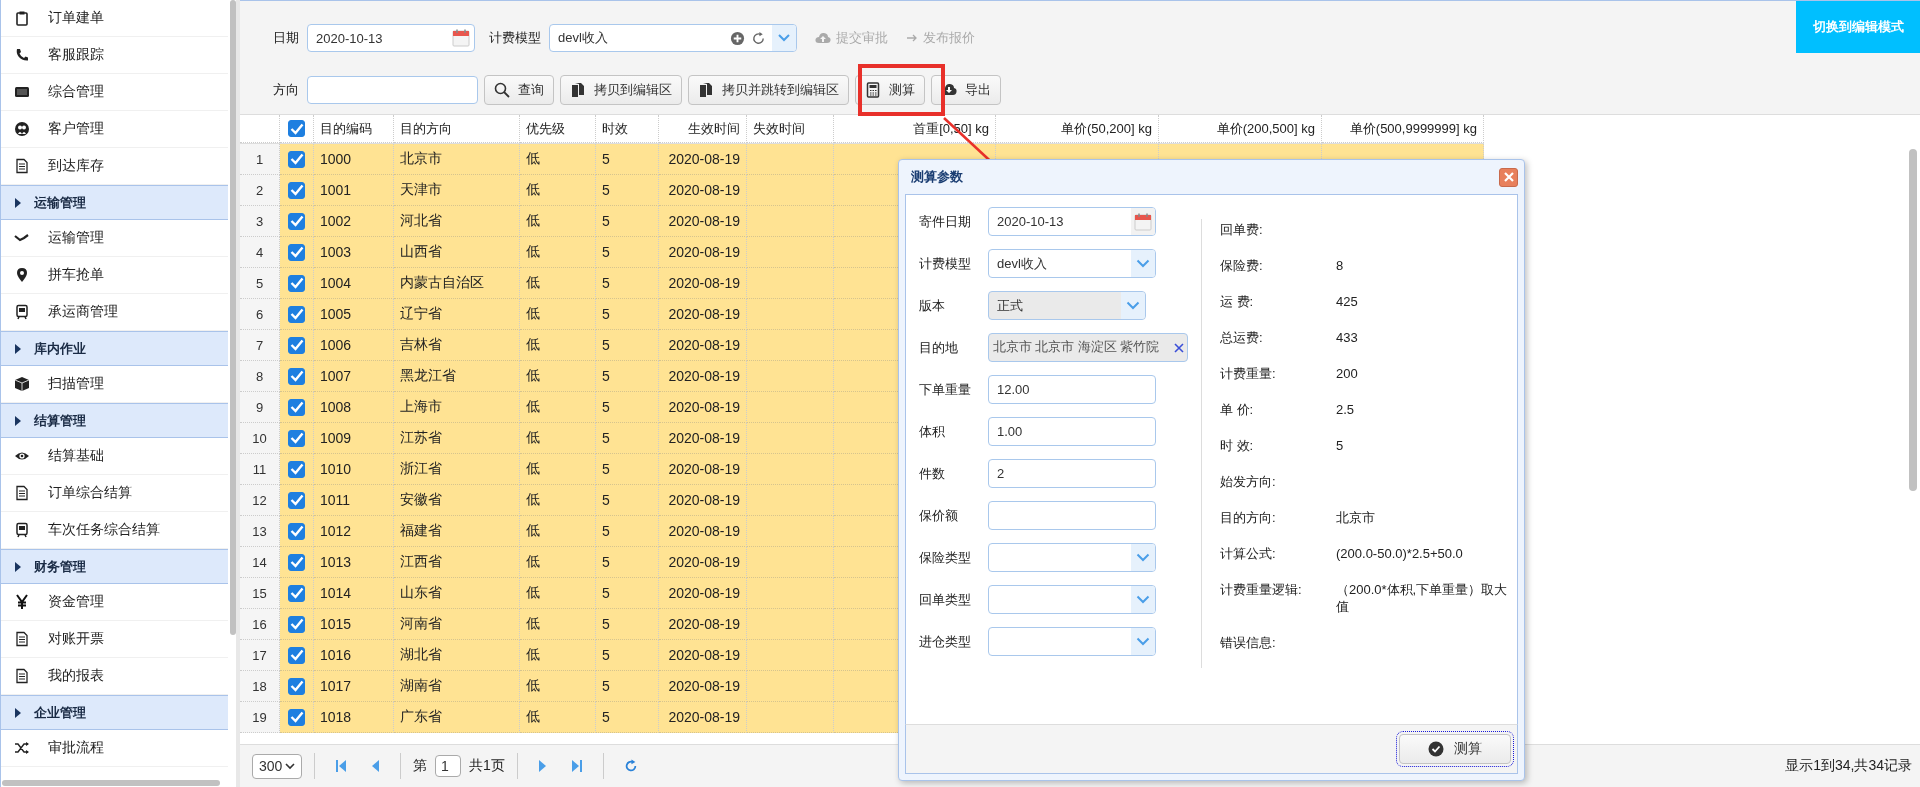  Describe the element at coordinates (115, 348) in the screenshot. I see `menu-section-header: 库内作业` at that location.